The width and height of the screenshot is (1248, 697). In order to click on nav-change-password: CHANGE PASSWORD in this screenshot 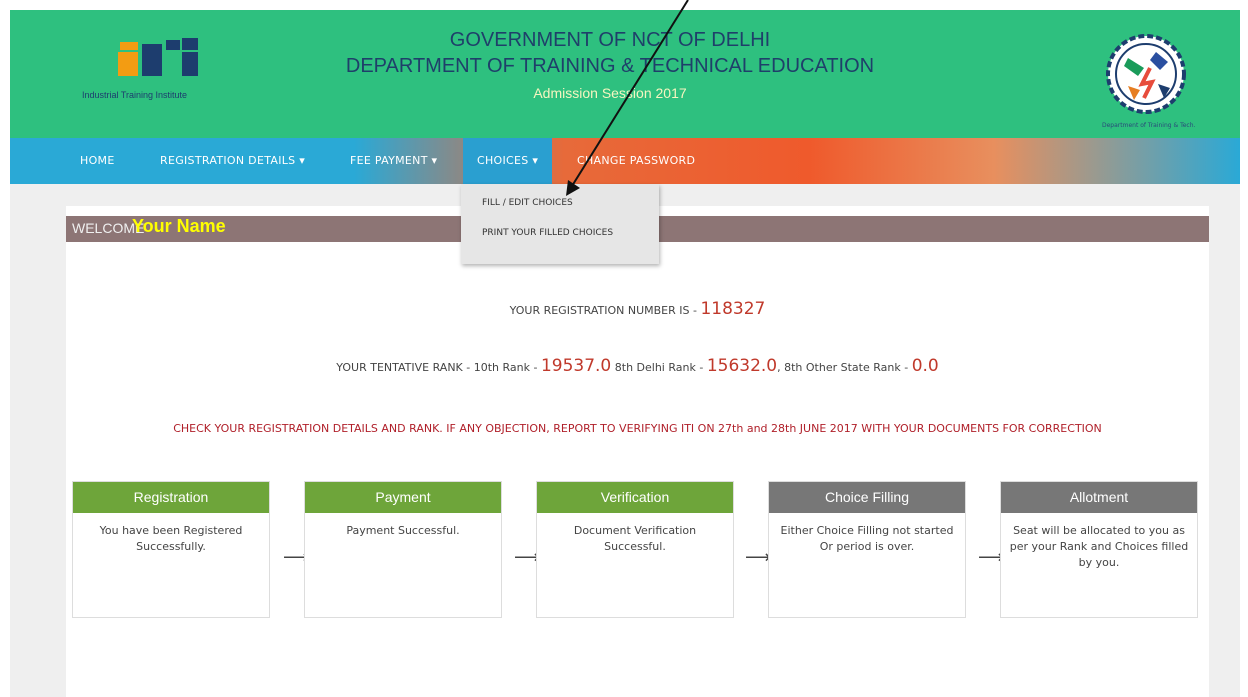, I will do `click(636, 161)`.